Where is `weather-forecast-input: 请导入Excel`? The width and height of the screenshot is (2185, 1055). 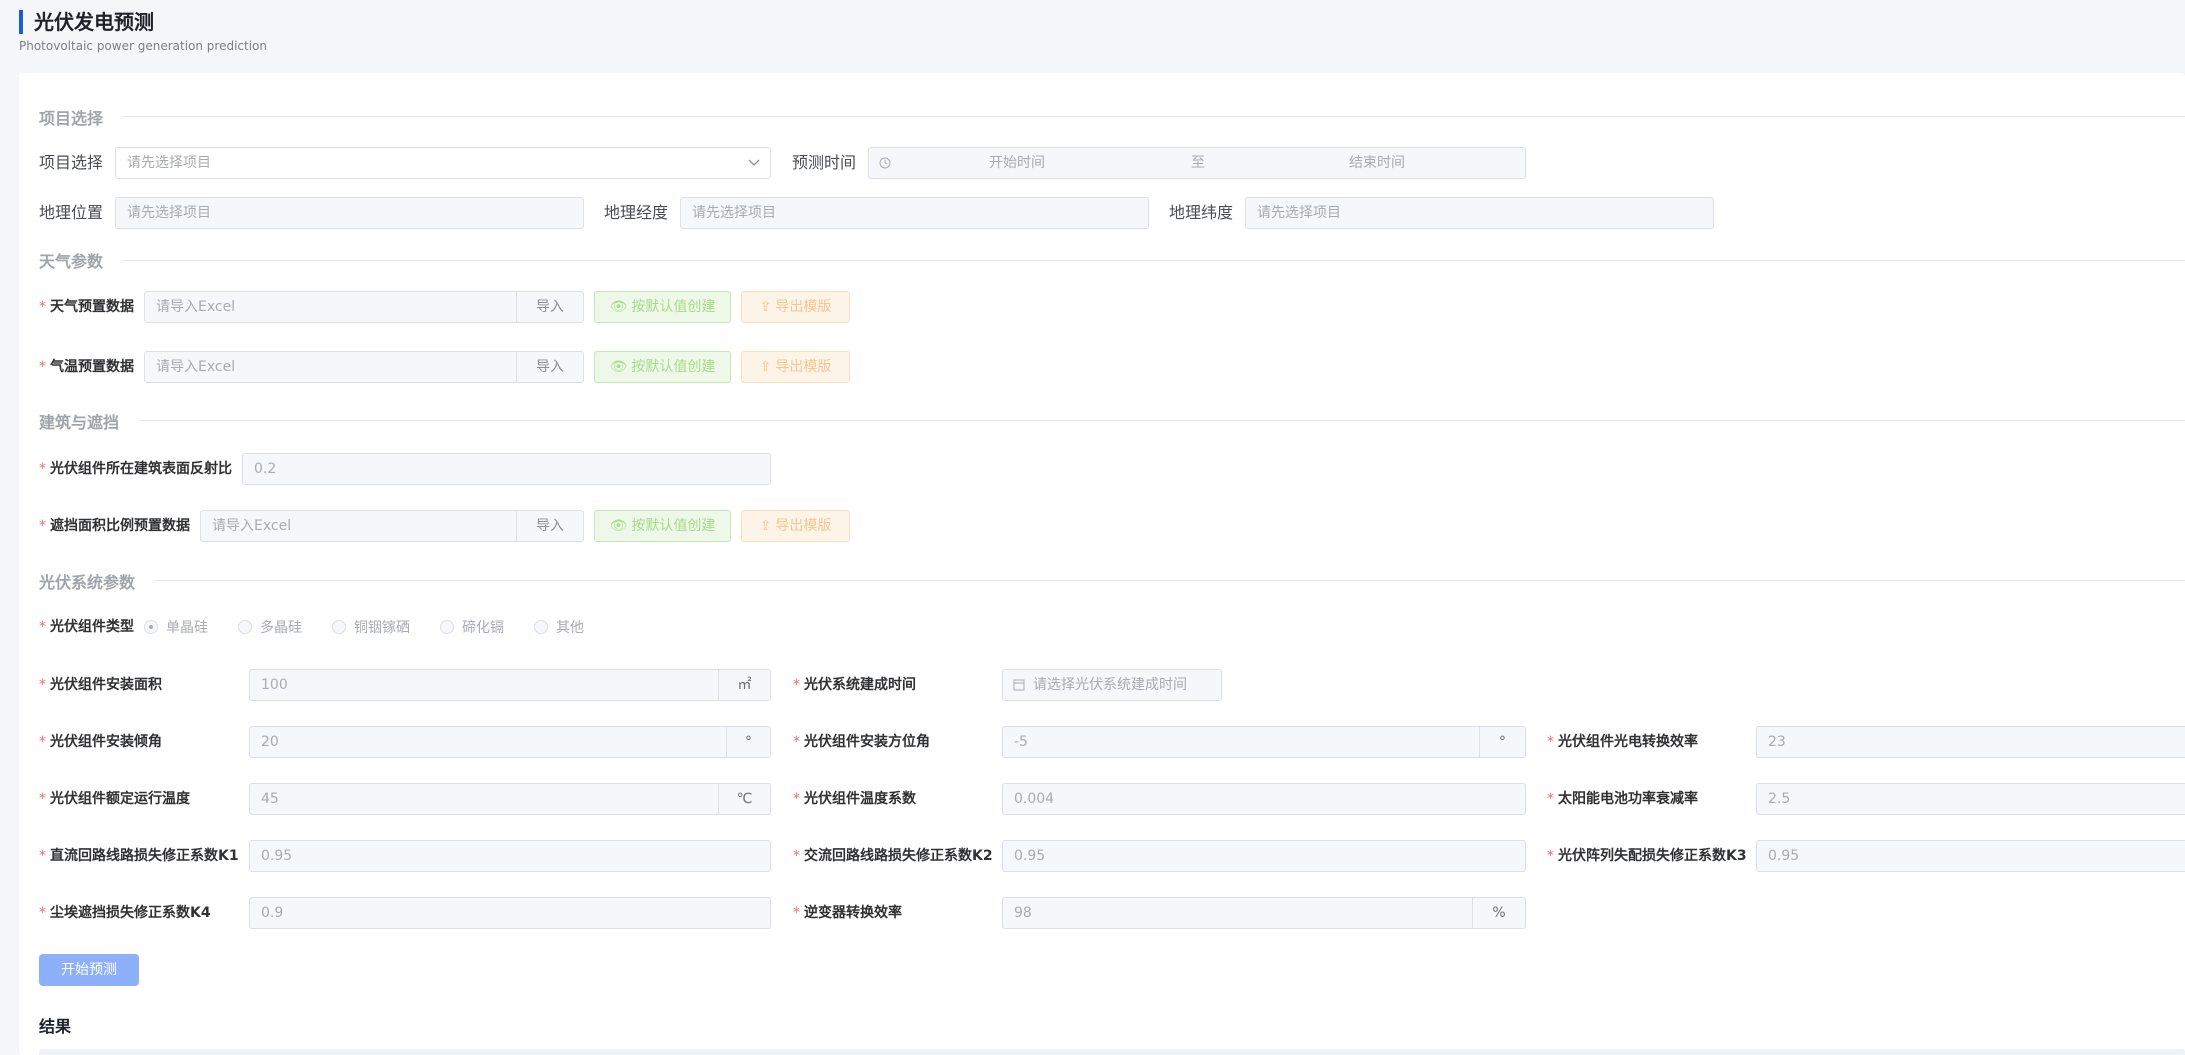 weather-forecast-input: 请导入Excel is located at coordinates (330, 307).